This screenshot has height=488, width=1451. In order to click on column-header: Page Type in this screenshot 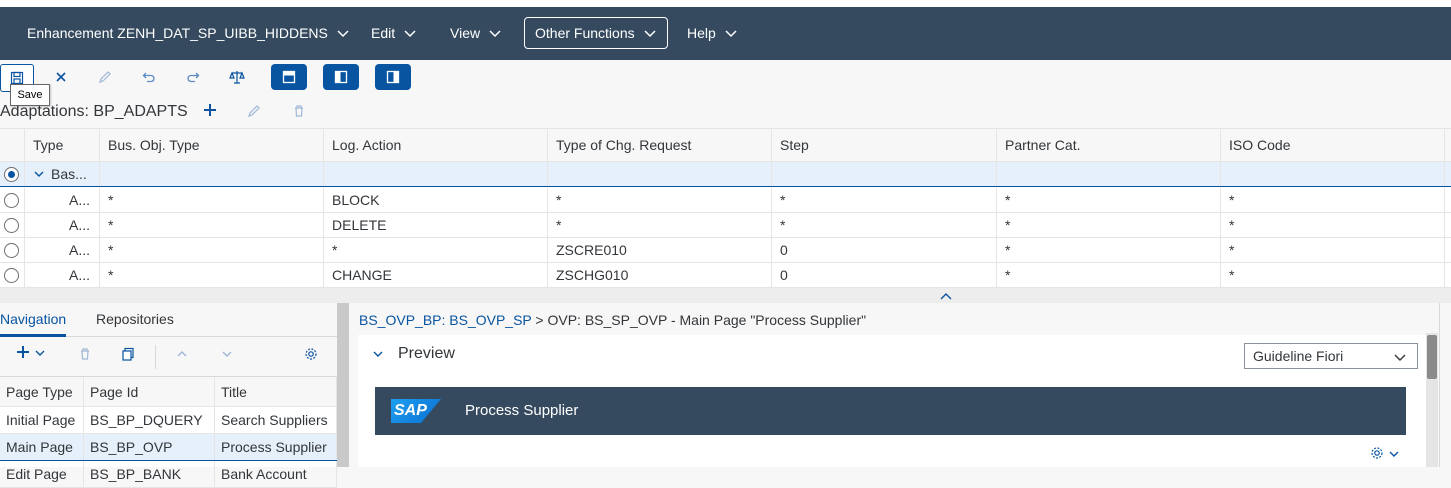, I will do `click(42, 391)`.